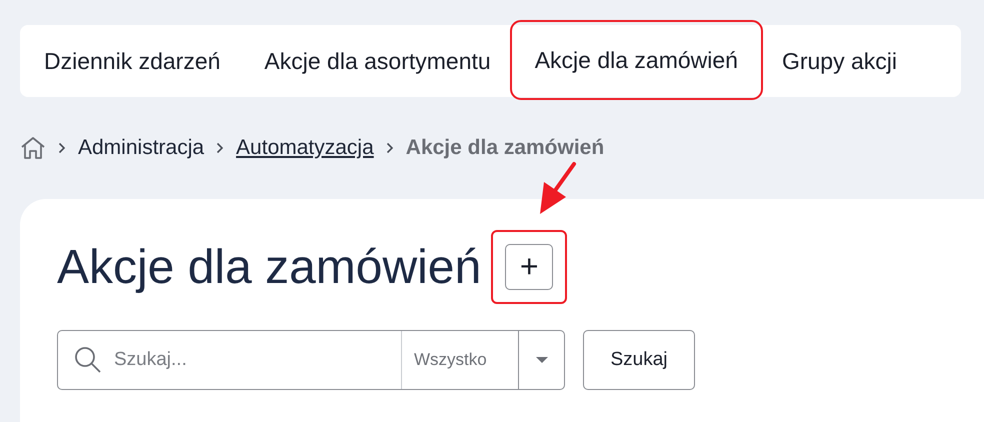 This screenshot has width=984, height=422. I want to click on search-button: Szukaj, so click(639, 360).